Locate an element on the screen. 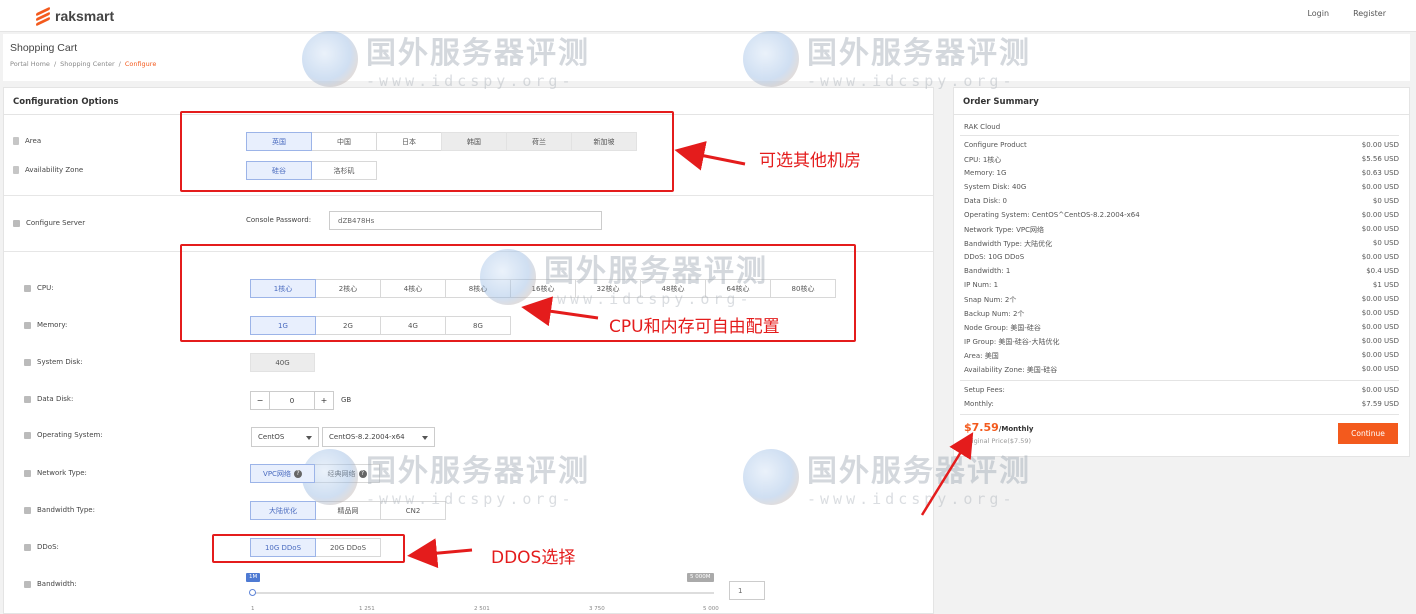 Image resolution: width=1416 pixels, height=614 pixels. area-label-row: Area is located at coordinates (27, 141).